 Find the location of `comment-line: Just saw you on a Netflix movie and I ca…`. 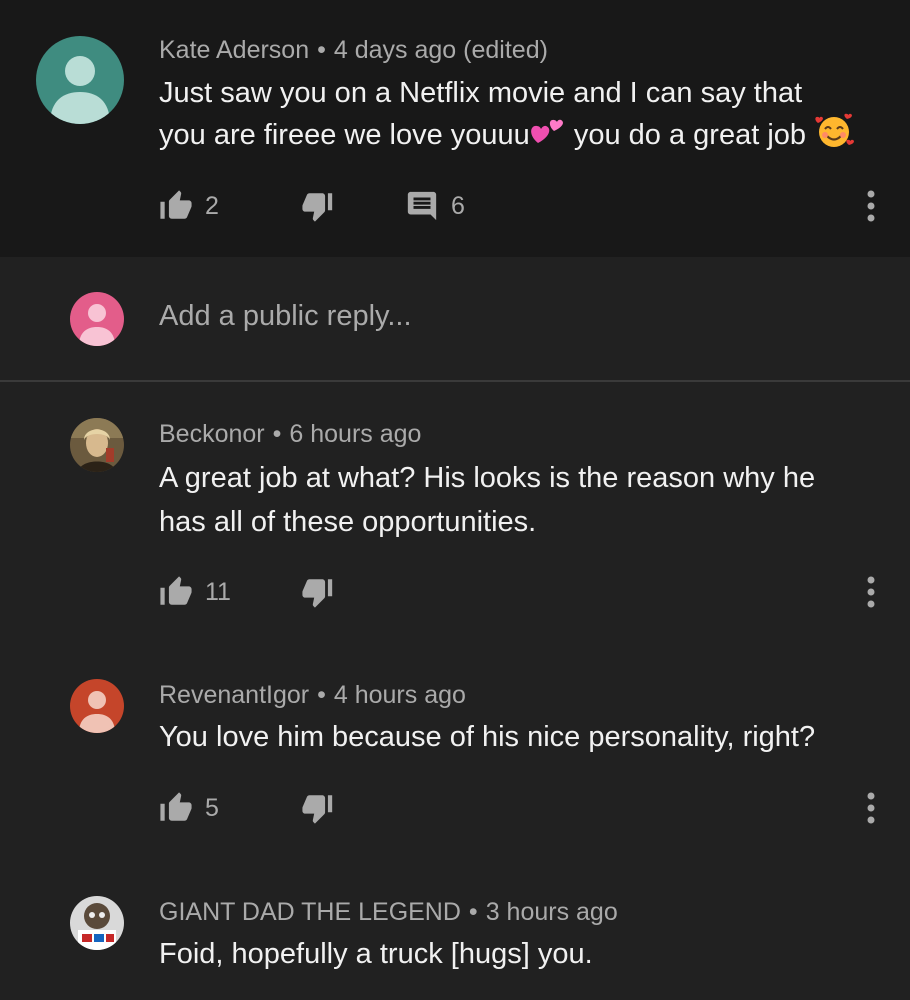

comment-line: Just saw you on a Netflix movie and I ca… is located at coordinates (481, 93).